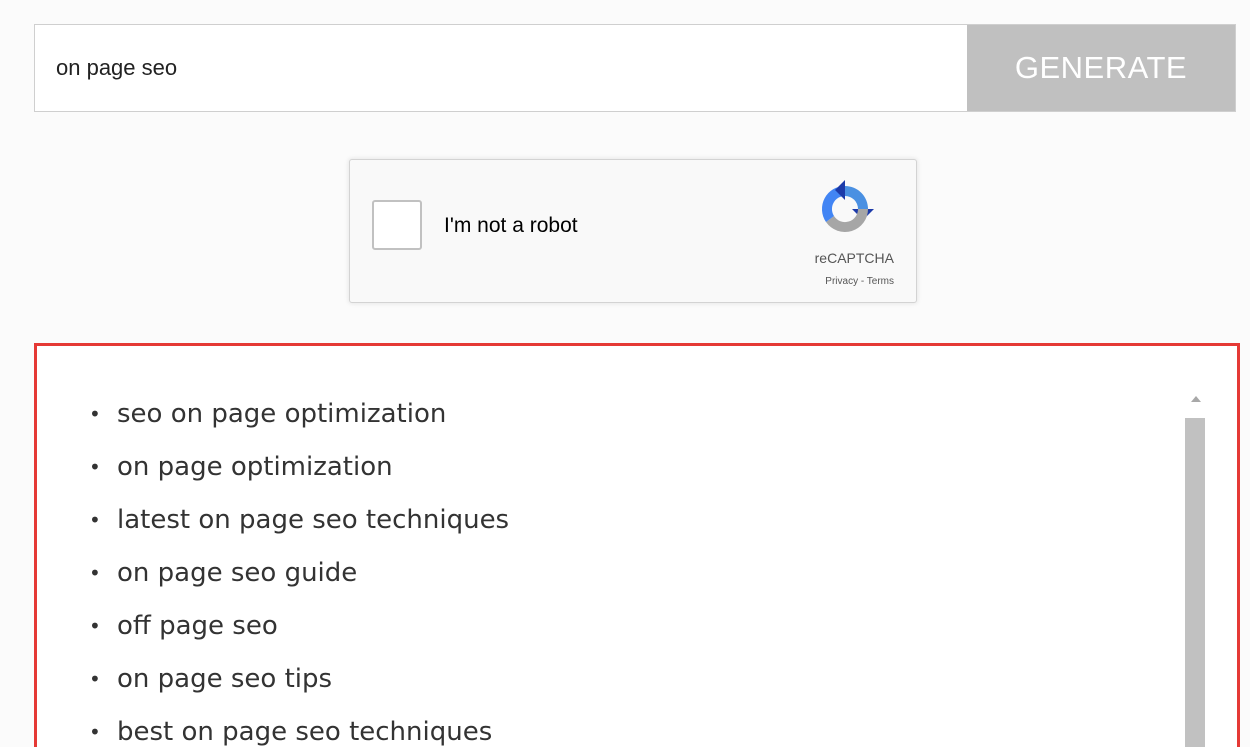 The image size is (1250, 747). What do you see at coordinates (237, 573) in the screenshot?
I see `list-item-text: on page seo guide` at bounding box center [237, 573].